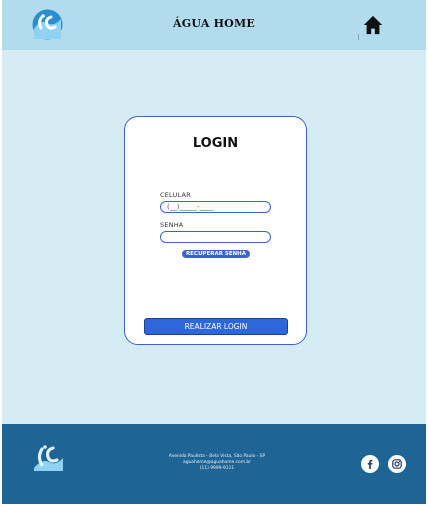  Describe the element at coordinates (214, 25) in the screenshot. I see `header: ÁGUA HOME` at that location.